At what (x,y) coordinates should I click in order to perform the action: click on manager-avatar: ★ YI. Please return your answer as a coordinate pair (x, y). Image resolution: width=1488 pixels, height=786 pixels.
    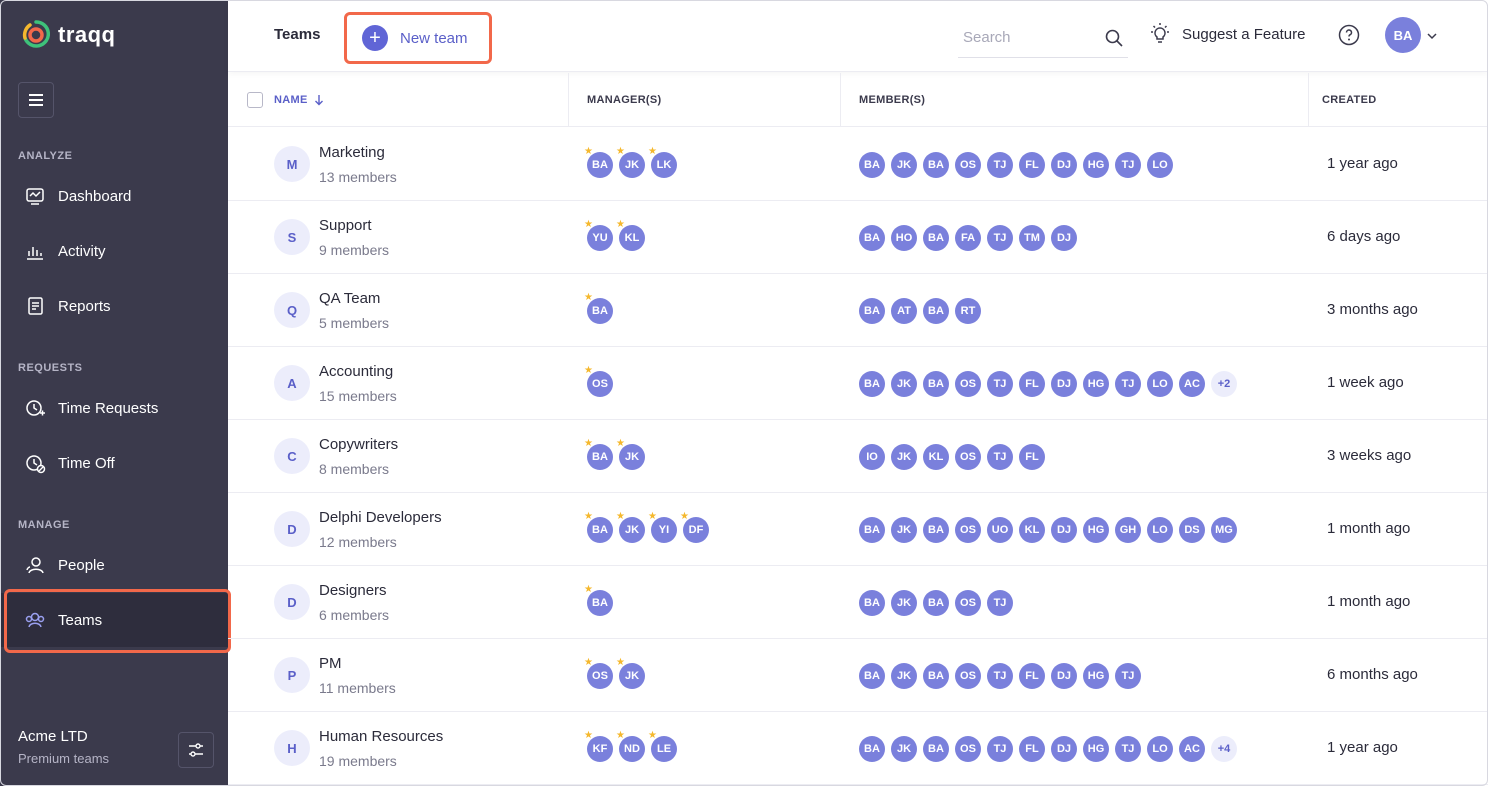
    Looking at the image, I should click on (662, 527).